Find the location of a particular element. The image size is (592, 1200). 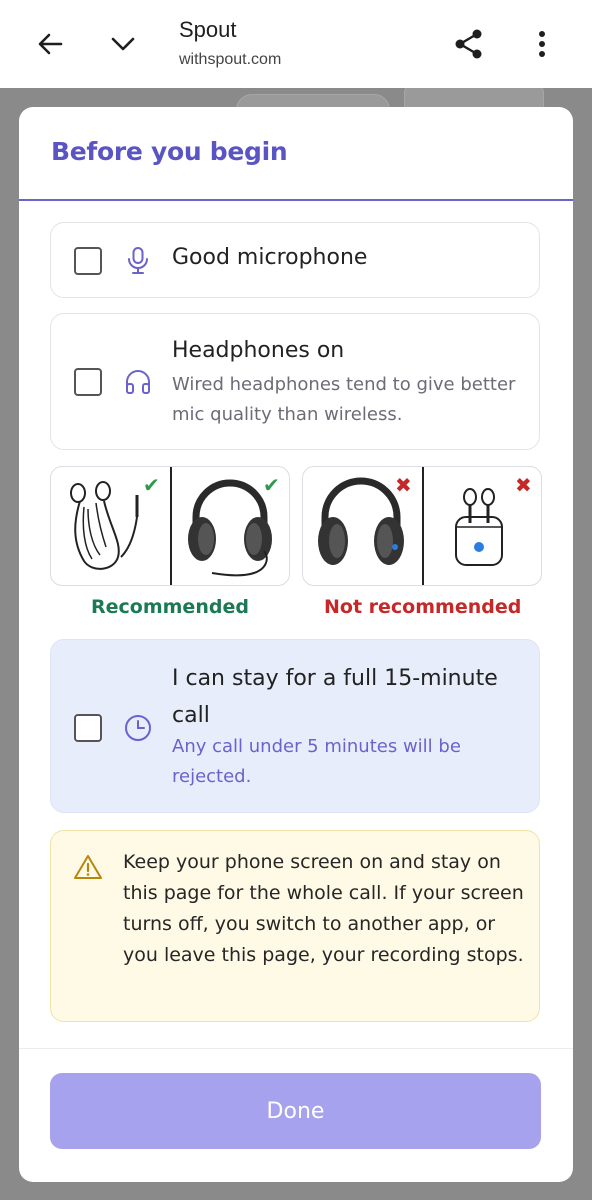

headphones-heading: Headphones on is located at coordinates (258, 350).